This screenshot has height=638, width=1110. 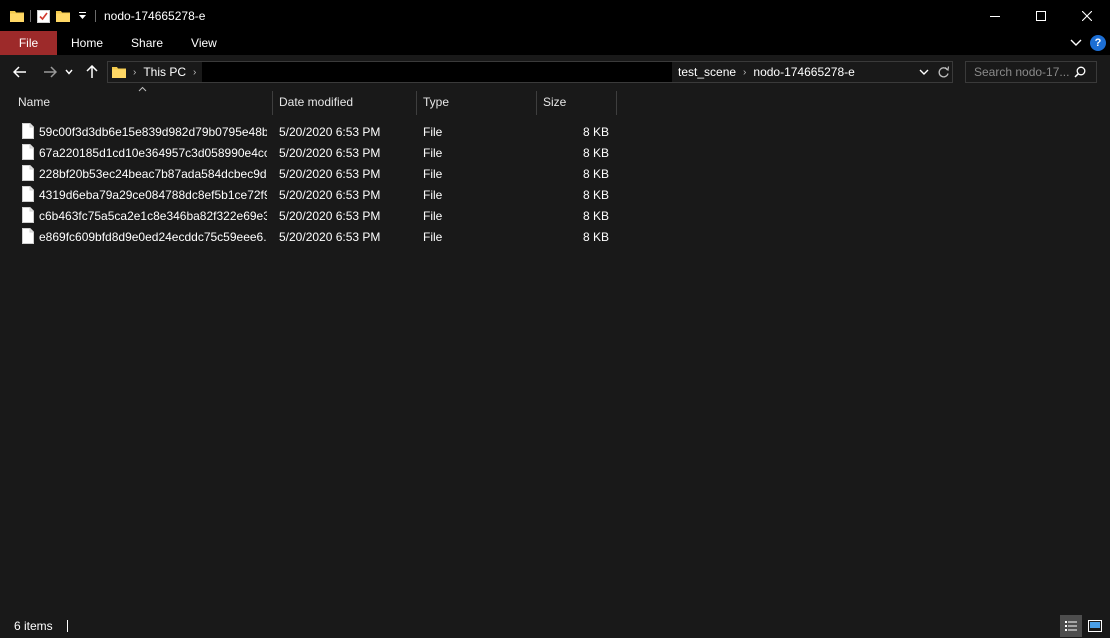 What do you see at coordinates (555, 43) in the screenshot?
I see `ribbon-tabs: File Home Share View ?` at bounding box center [555, 43].